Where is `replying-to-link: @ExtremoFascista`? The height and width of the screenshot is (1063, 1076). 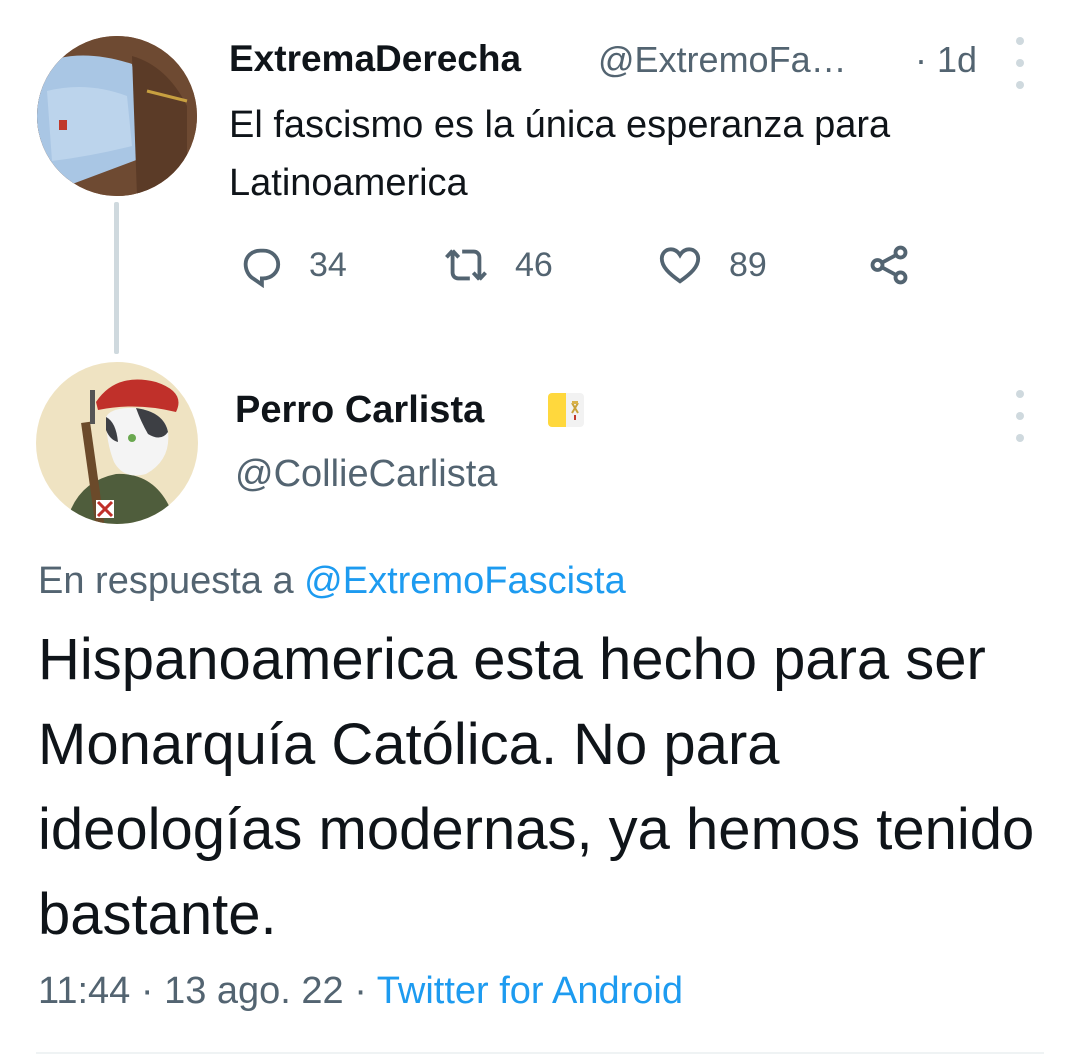 replying-to-link: @ExtremoFascista is located at coordinates (465, 581).